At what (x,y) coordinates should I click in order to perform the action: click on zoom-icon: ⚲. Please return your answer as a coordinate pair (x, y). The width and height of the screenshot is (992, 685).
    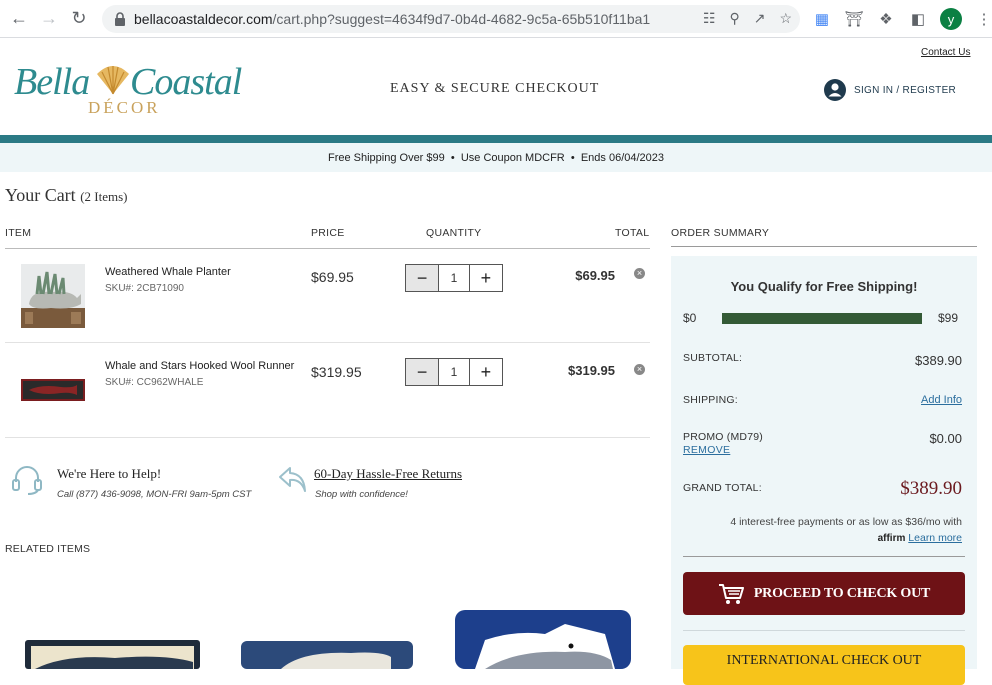
    Looking at the image, I should click on (734, 18).